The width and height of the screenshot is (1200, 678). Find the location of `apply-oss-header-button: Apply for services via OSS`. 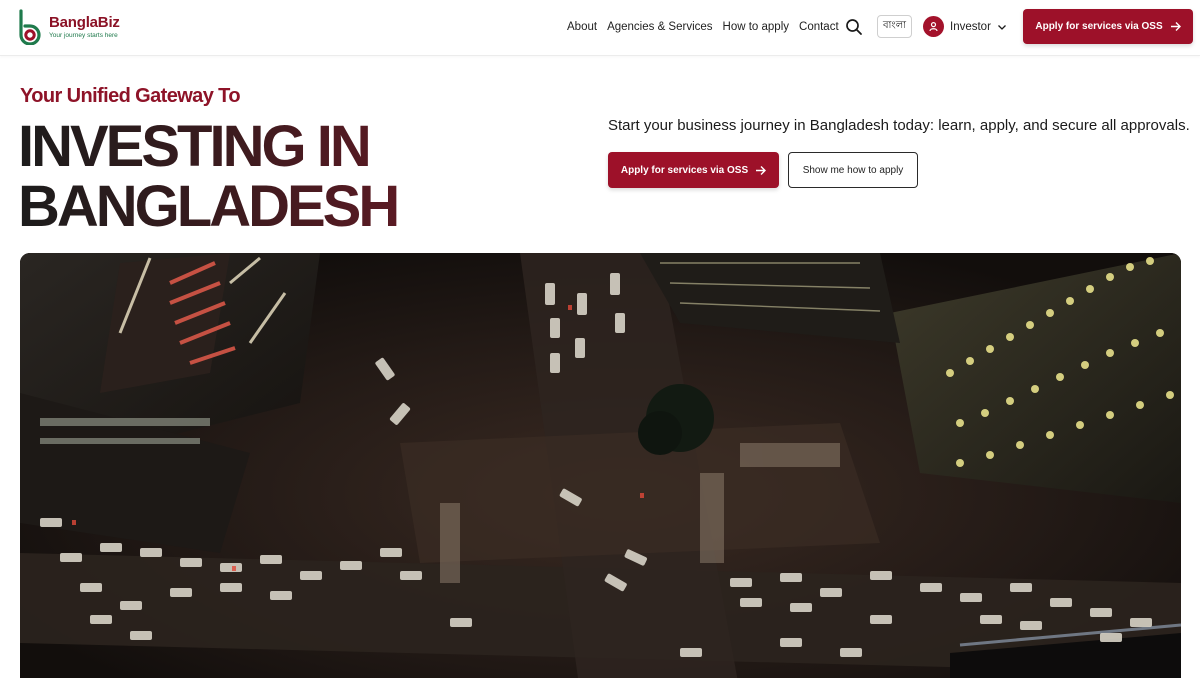

apply-oss-header-button: Apply for services via OSS is located at coordinates (1108, 26).